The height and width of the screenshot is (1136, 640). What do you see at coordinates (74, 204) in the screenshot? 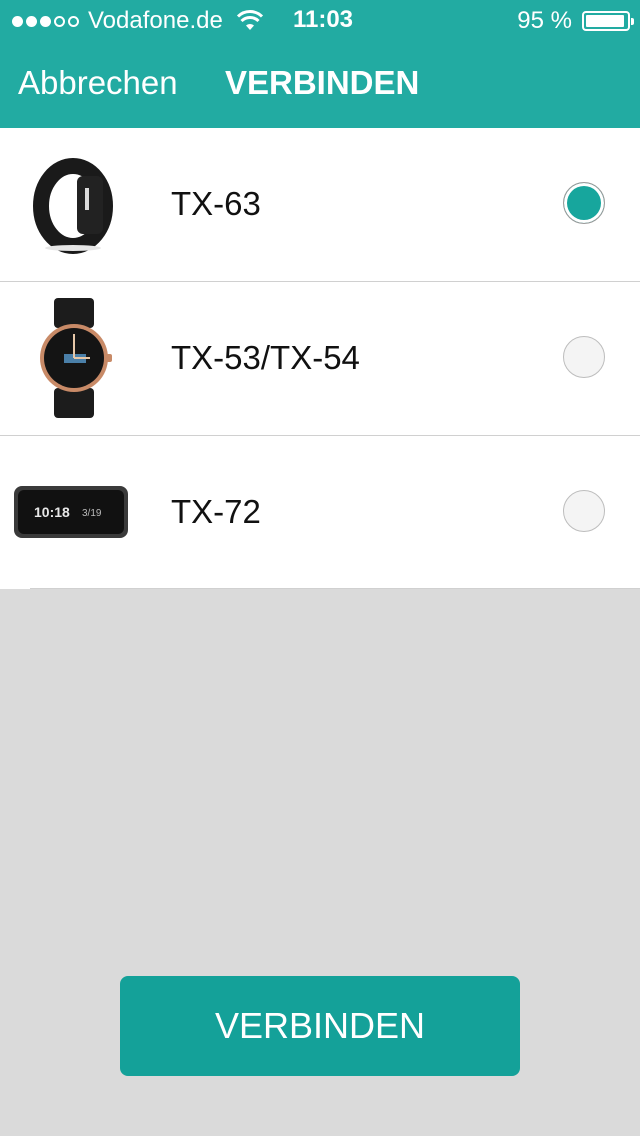
I see `fitness-band-icon` at bounding box center [74, 204].